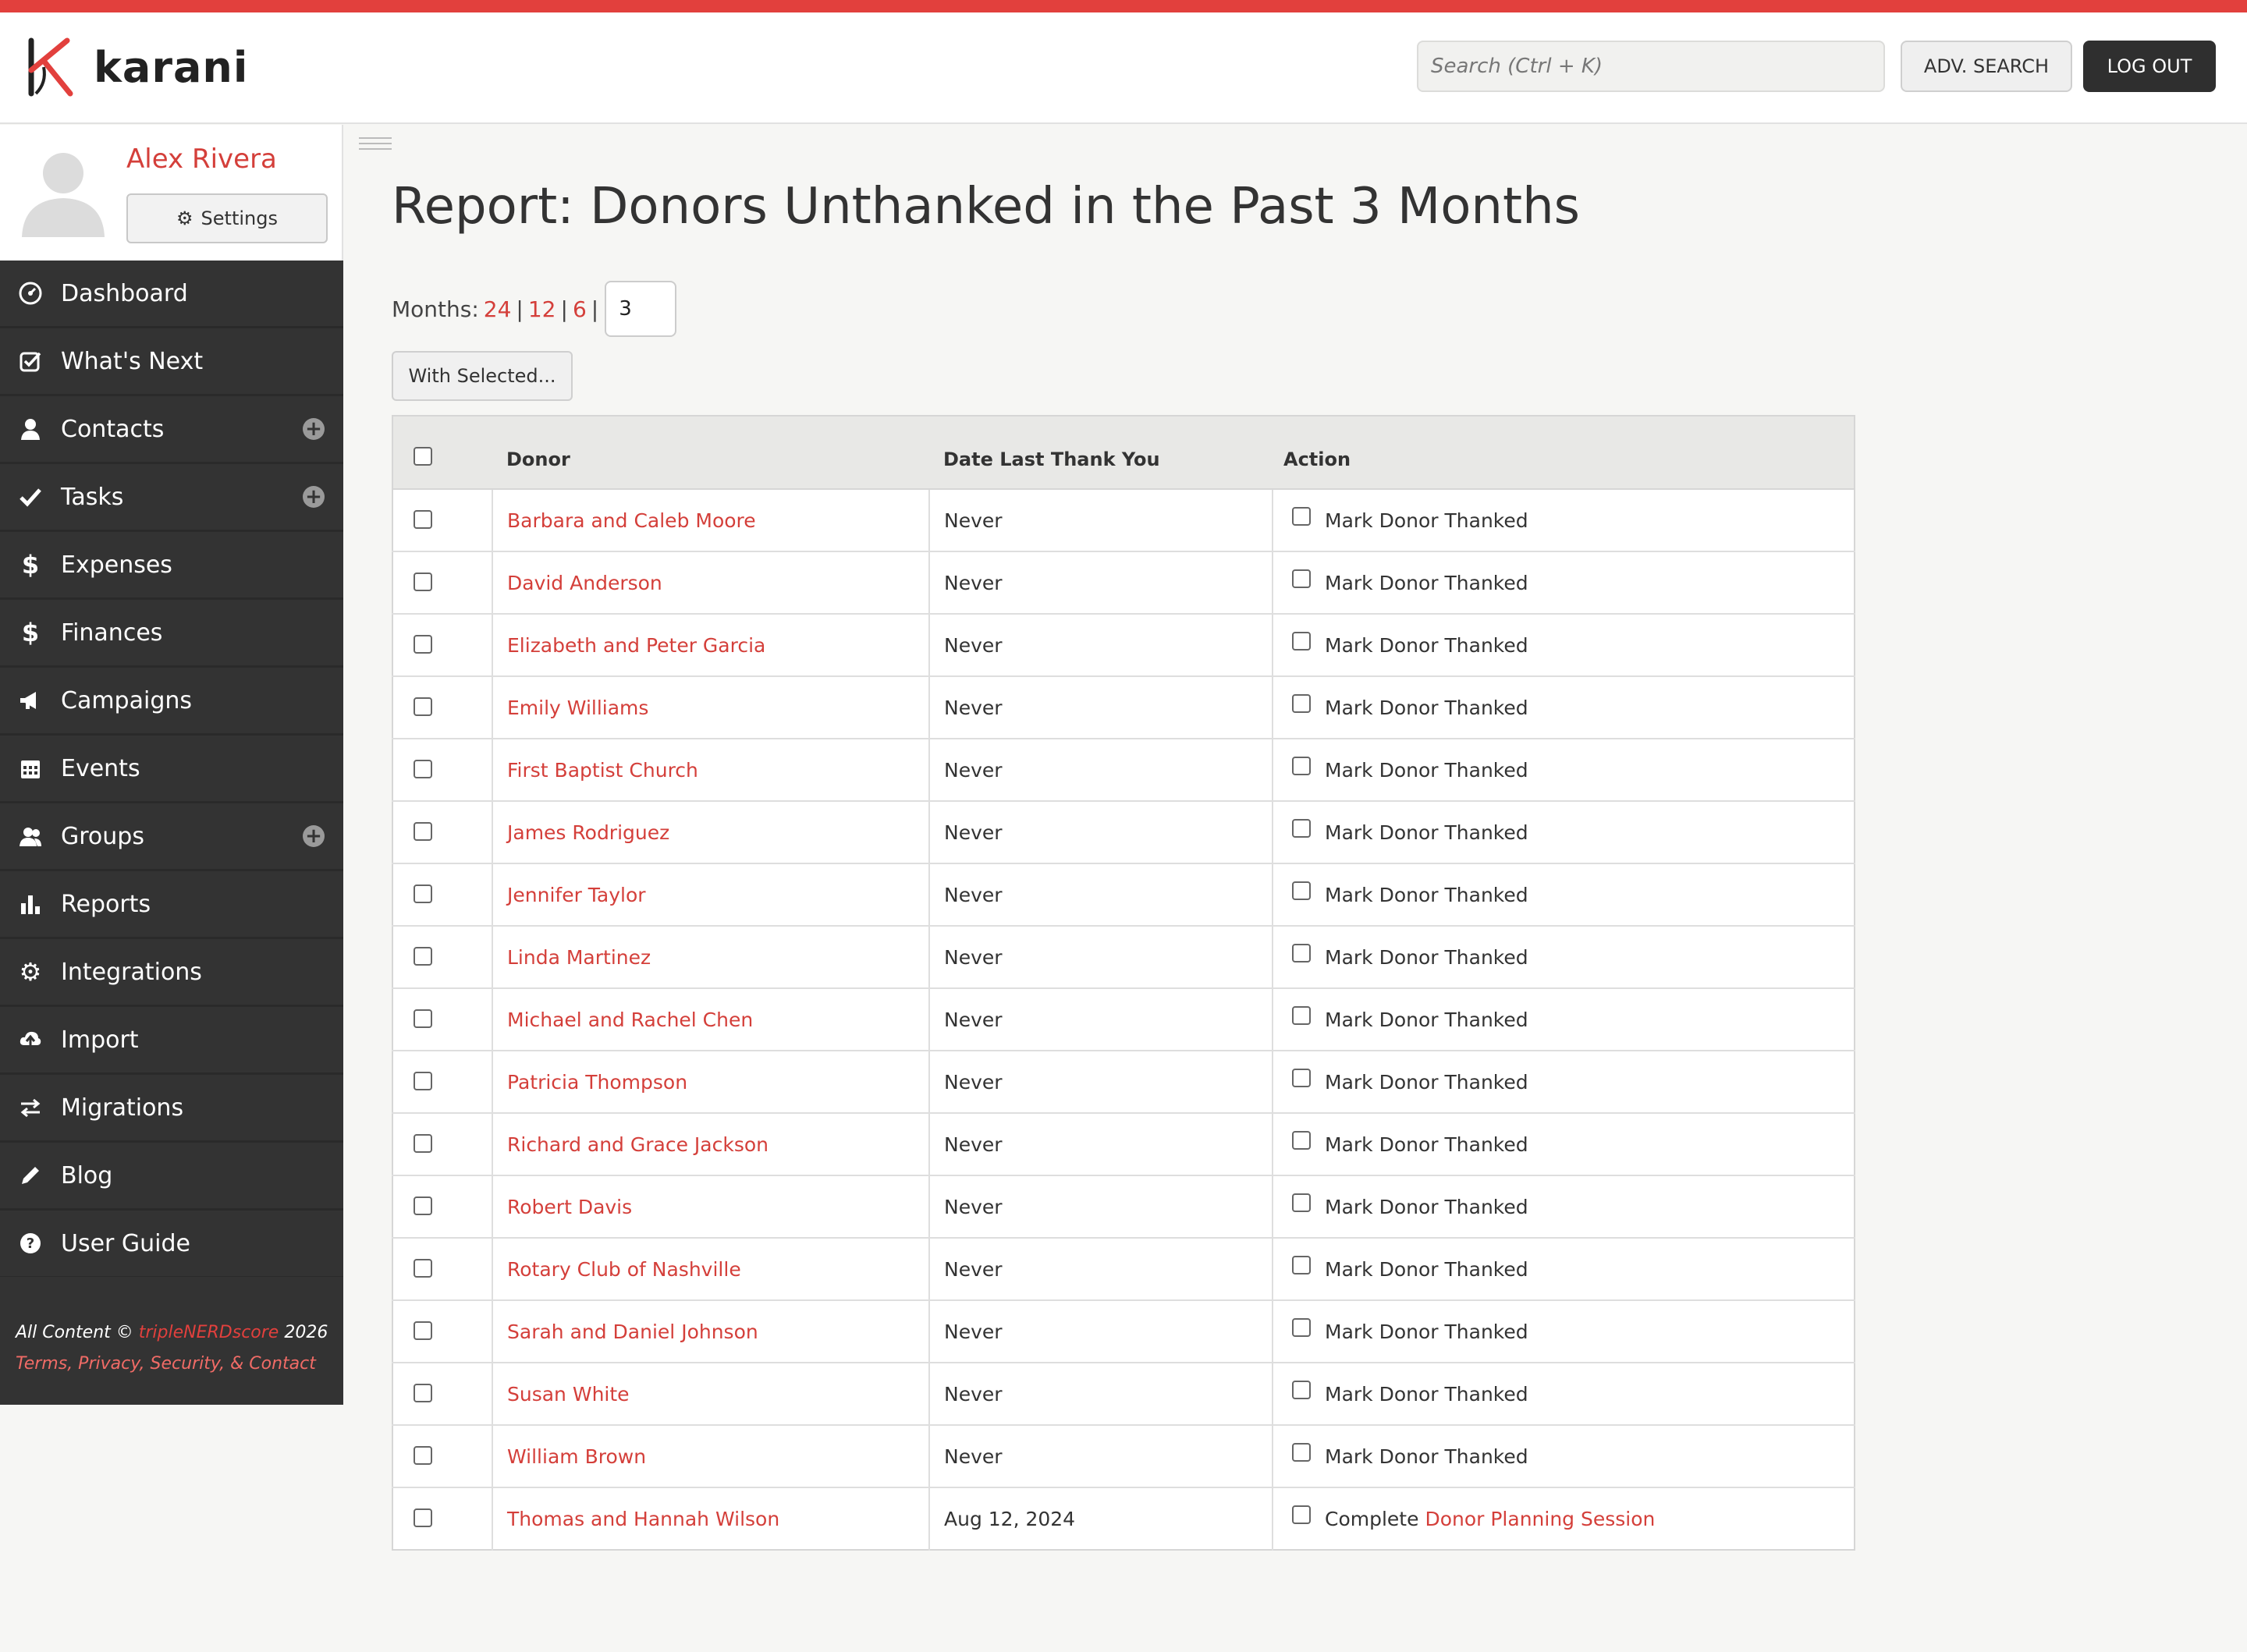 This screenshot has width=2247, height=1652. I want to click on legal-links: Terms, Privacy, Security, & Contact, so click(179, 1364).